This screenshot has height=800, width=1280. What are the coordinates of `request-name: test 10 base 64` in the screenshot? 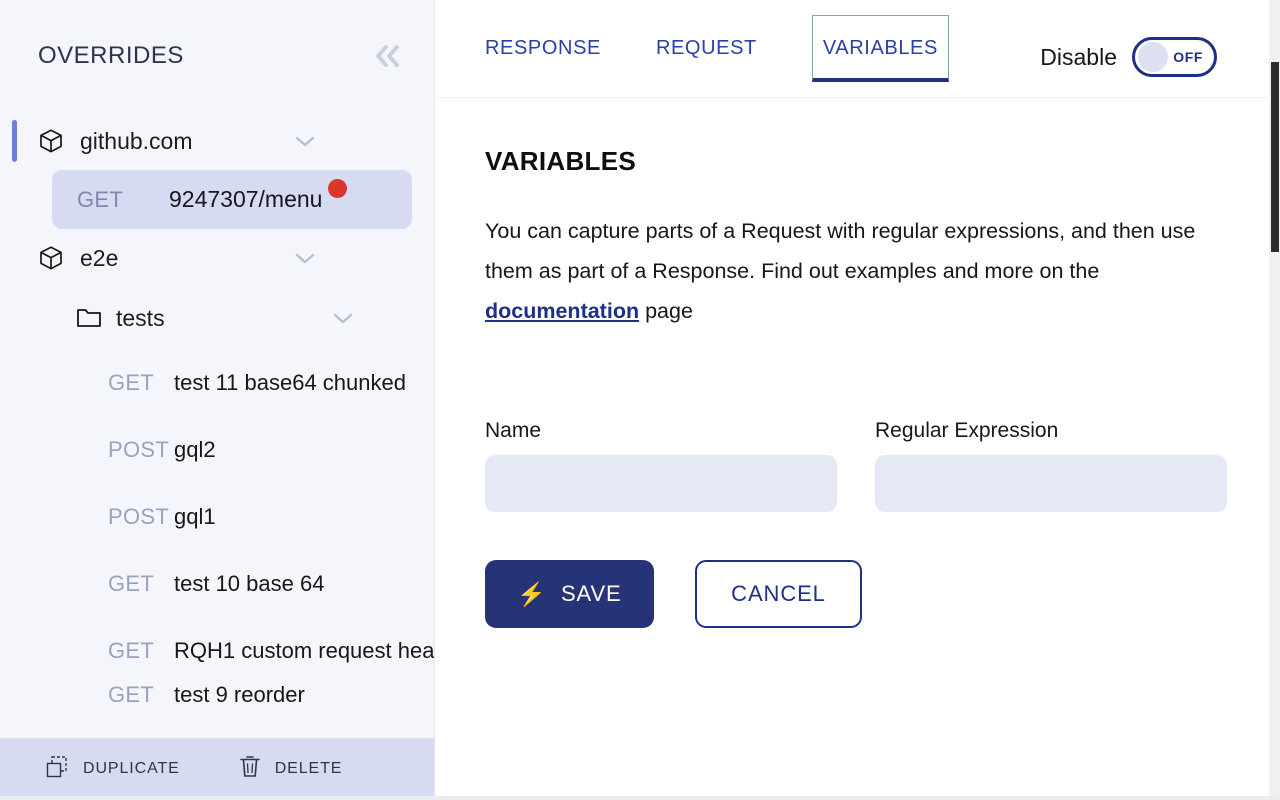 It's located at (249, 583).